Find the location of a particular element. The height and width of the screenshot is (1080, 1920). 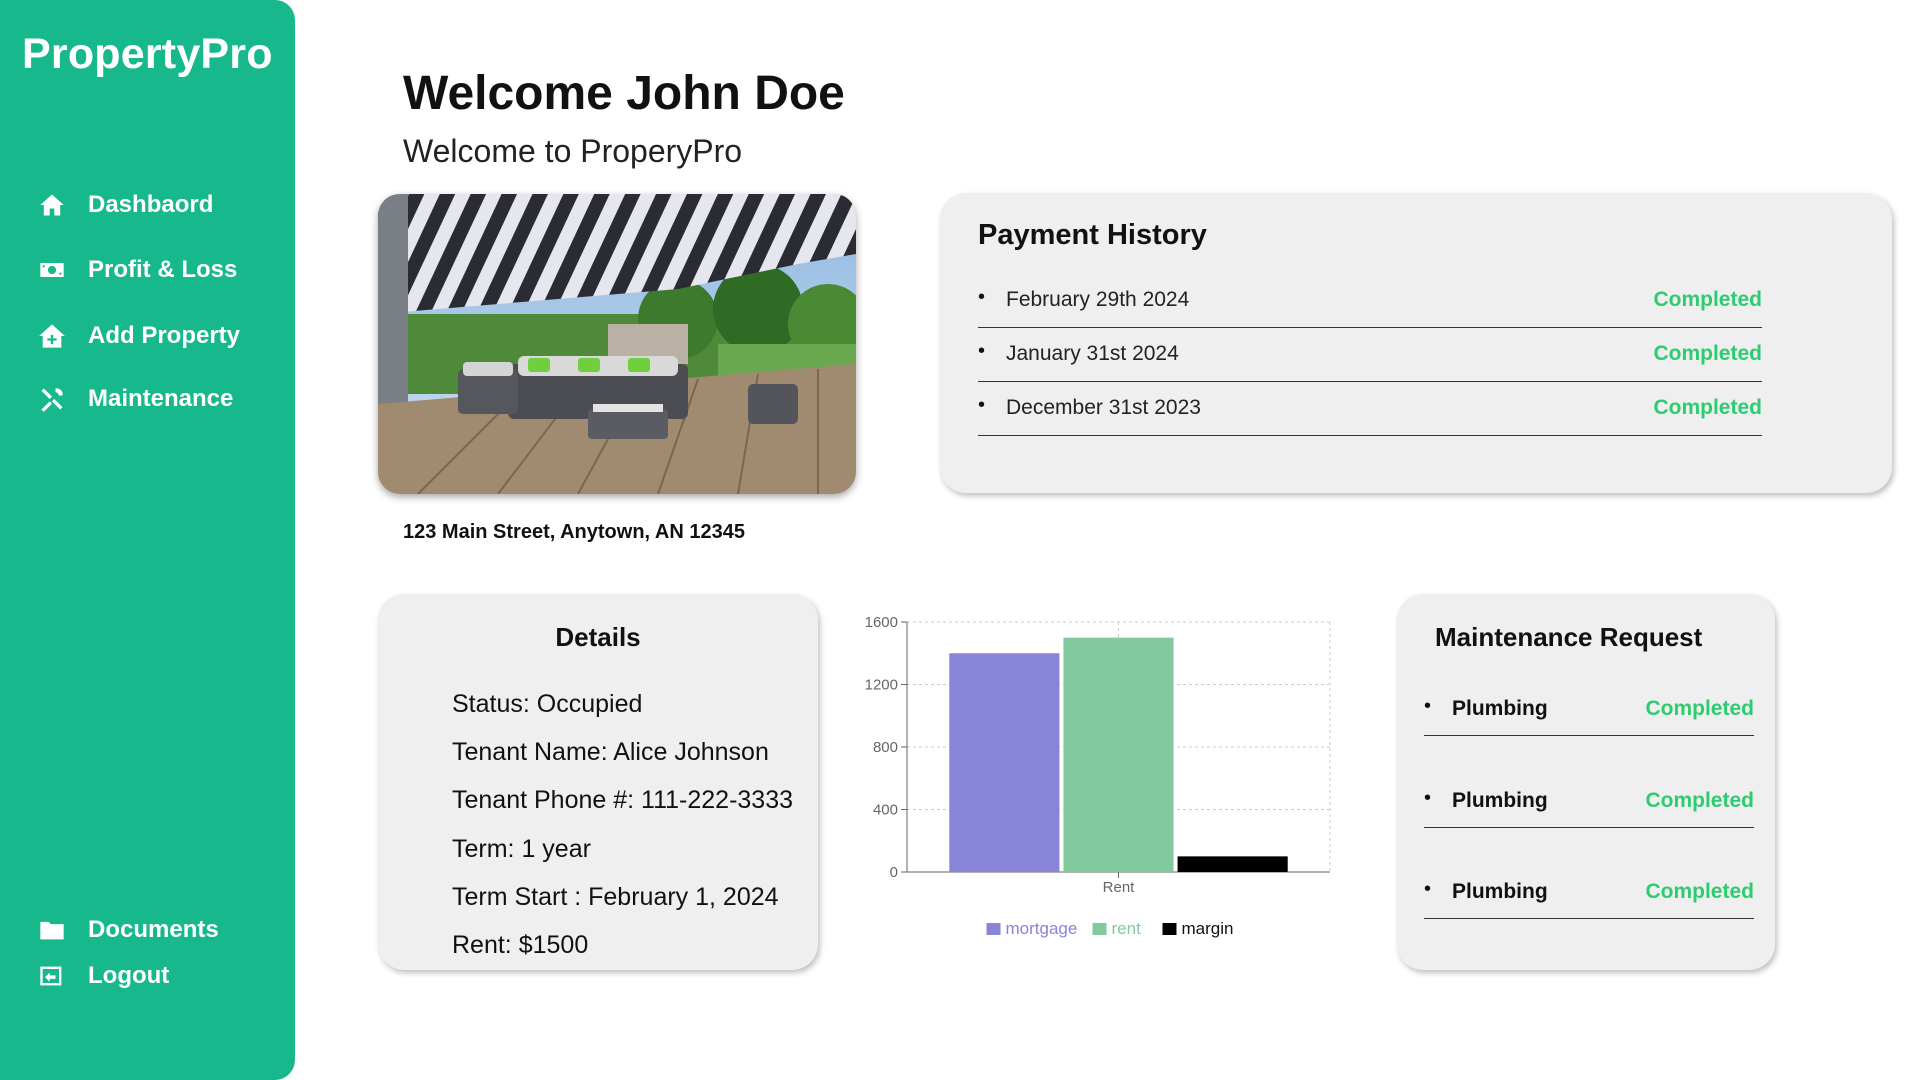

nav-item-label: Dashbaord is located at coordinates (151, 204).